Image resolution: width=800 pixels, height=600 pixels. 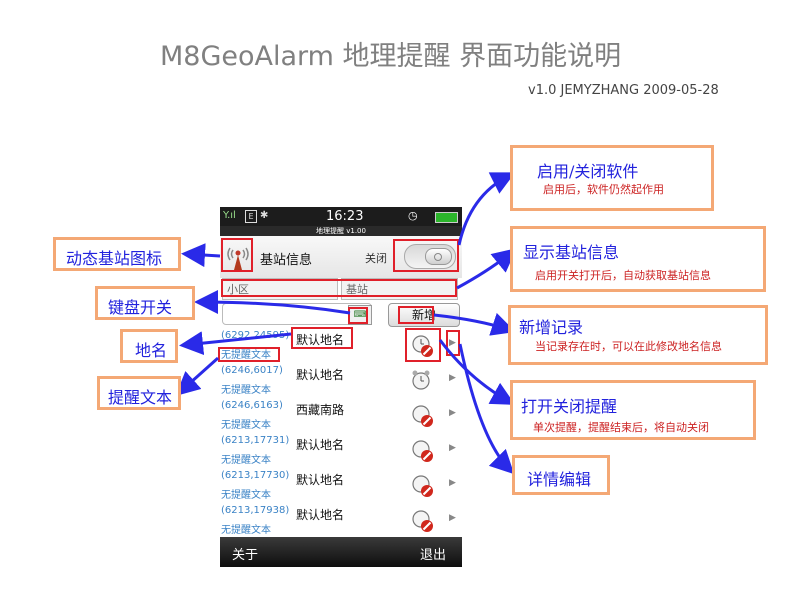 What do you see at coordinates (486, 269) in the screenshot?
I see `arrow-fields` at bounding box center [486, 269].